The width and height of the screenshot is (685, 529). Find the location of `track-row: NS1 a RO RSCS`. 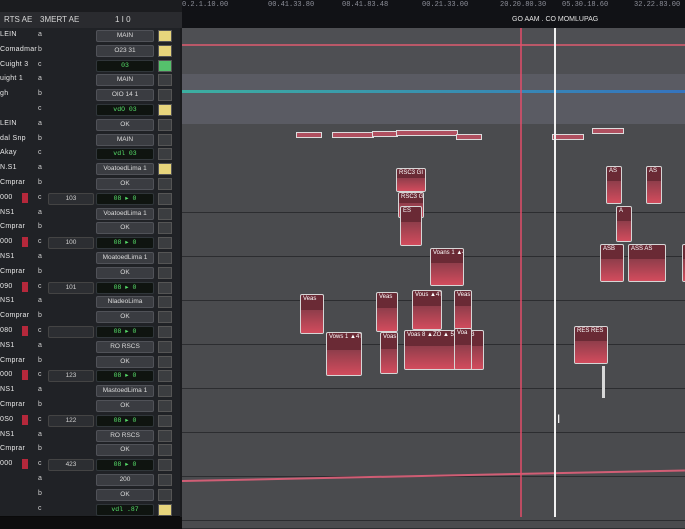

track-row: NS1 a RO RSCS is located at coordinates (90, 346).